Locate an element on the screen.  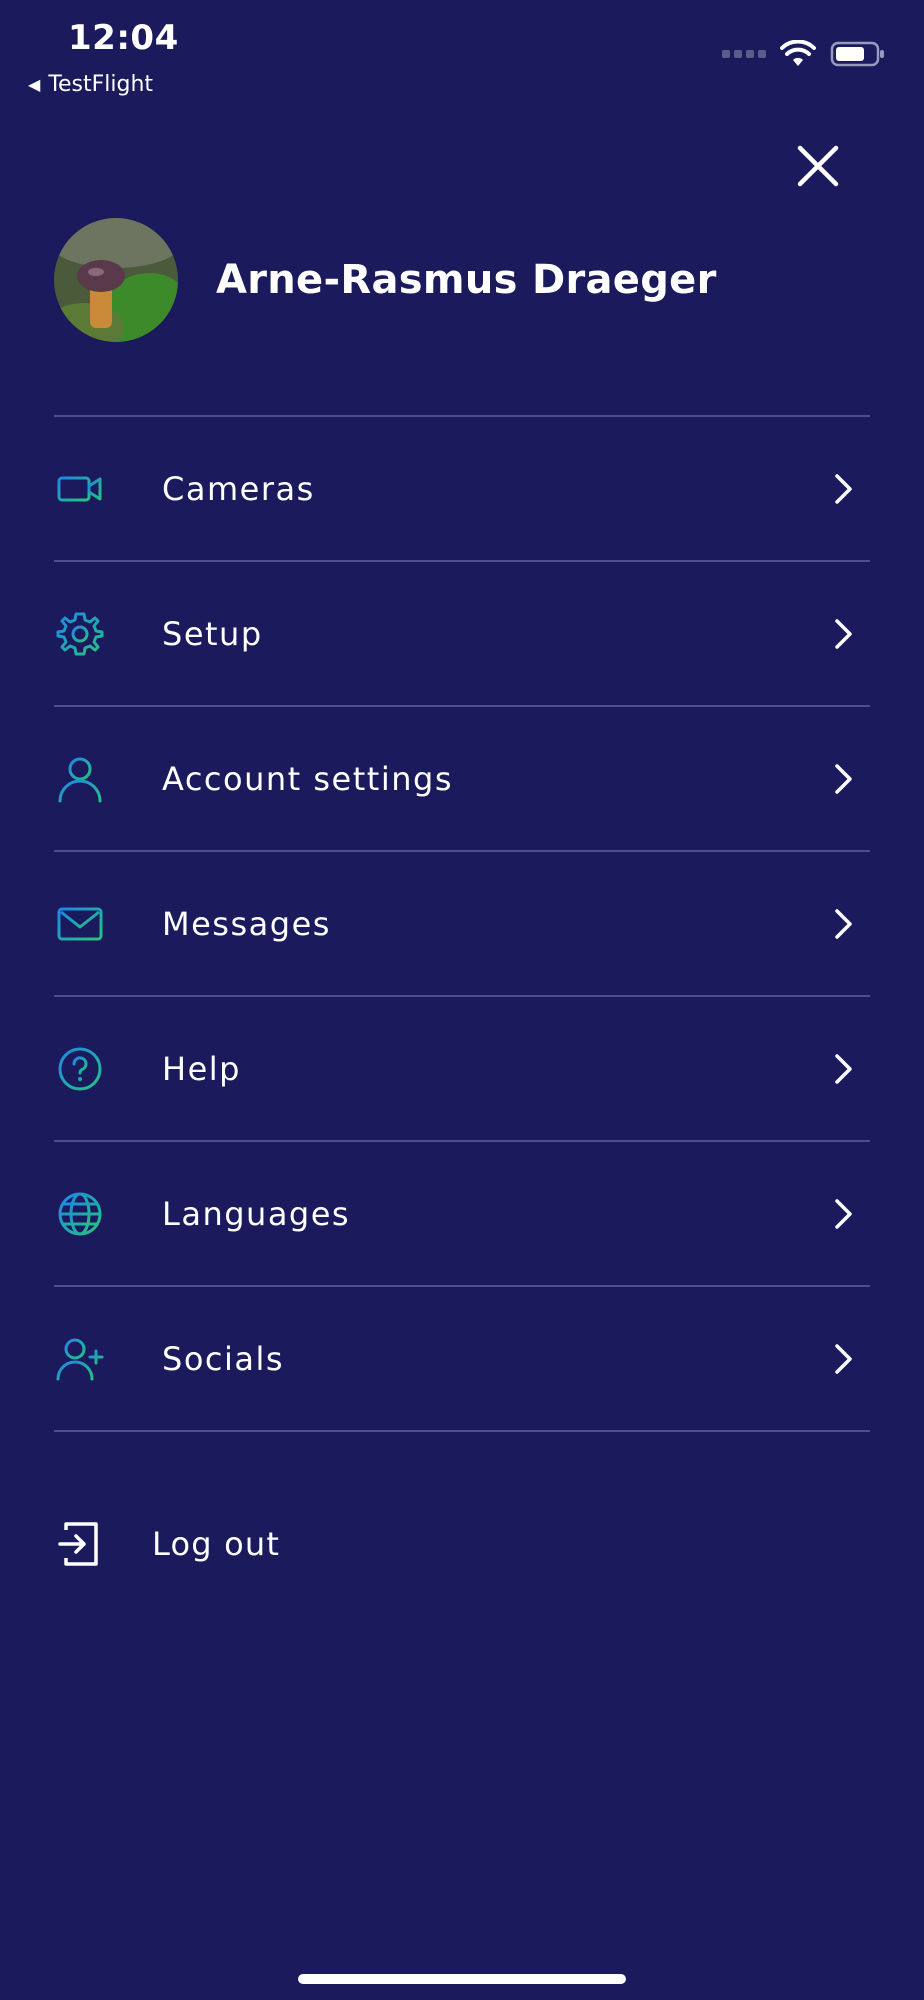
back-triangle-icon: ◀ is located at coordinates (34, 84).